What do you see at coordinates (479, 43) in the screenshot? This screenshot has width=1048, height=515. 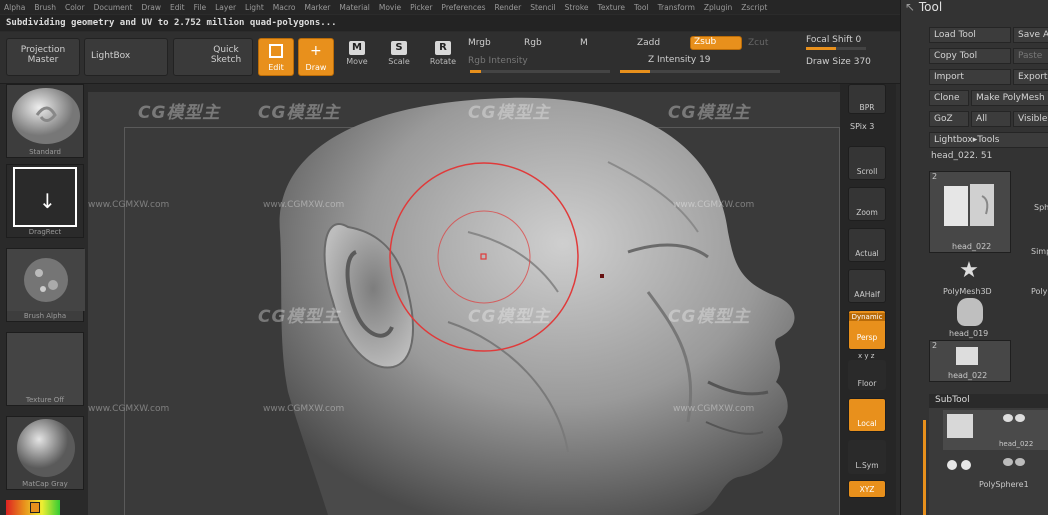 I see `mrgb-button: Mrgb` at bounding box center [479, 43].